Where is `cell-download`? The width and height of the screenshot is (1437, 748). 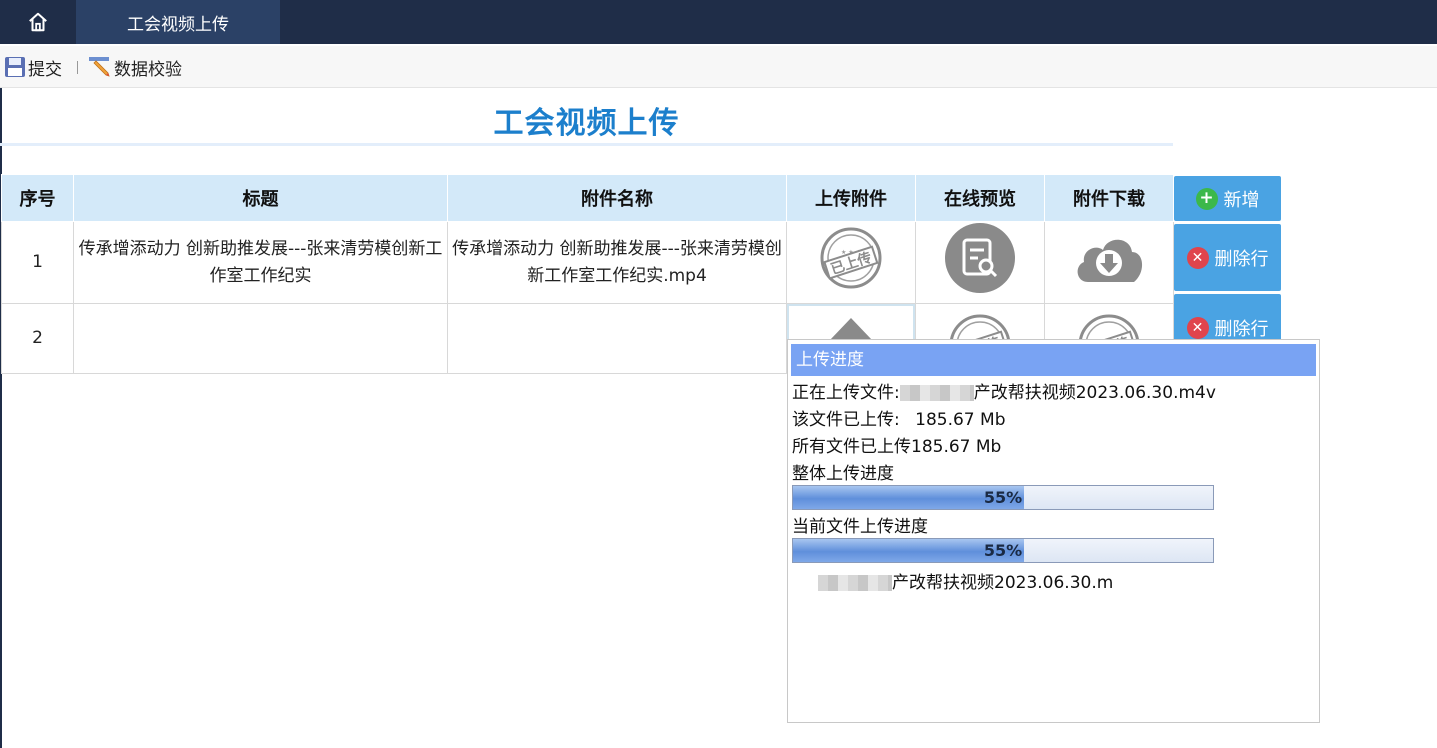
cell-download is located at coordinates (1109, 262).